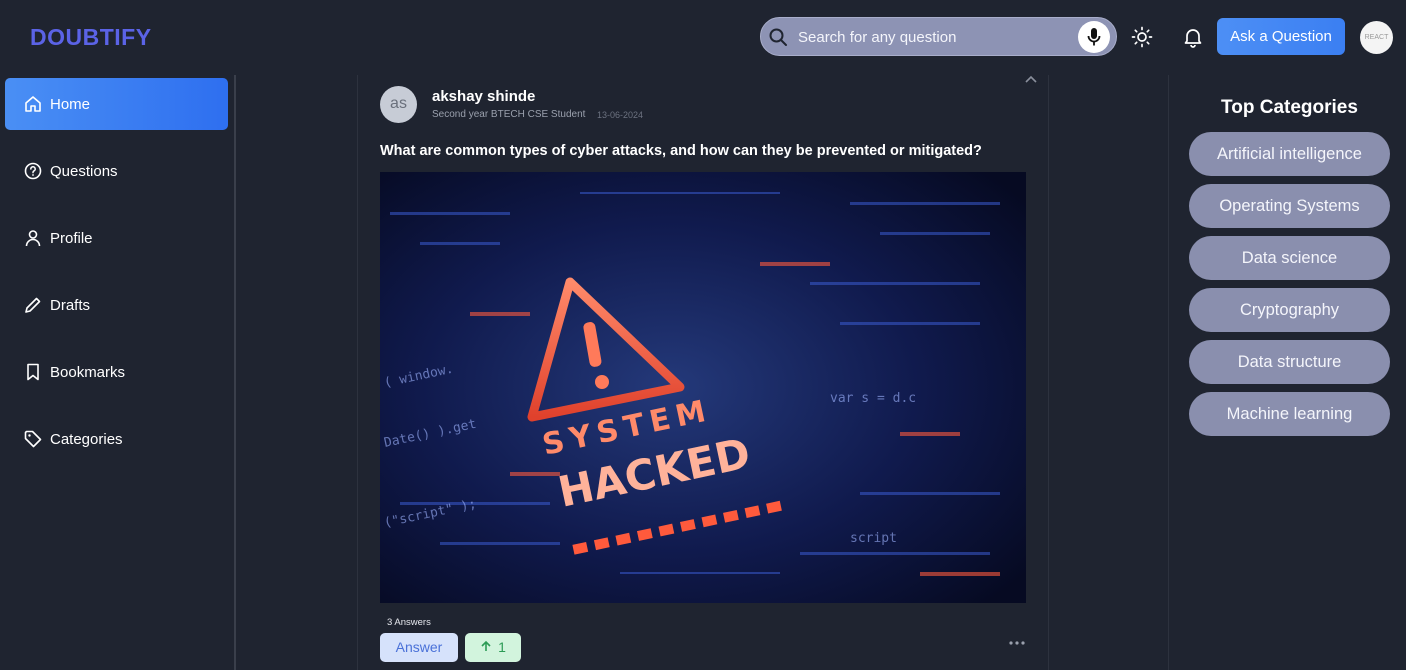 This screenshot has width=1406, height=670. What do you see at coordinates (1376, 37) in the screenshot?
I see `user-avatar: REACT` at bounding box center [1376, 37].